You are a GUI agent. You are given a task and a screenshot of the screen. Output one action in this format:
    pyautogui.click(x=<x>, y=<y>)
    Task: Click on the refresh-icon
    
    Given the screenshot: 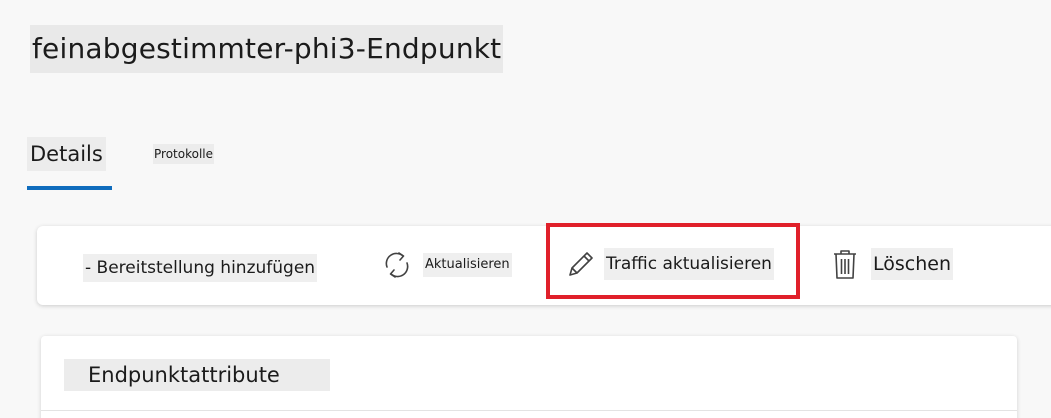 What is the action you would take?
    pyautogui.click(x=397, y=265)
    